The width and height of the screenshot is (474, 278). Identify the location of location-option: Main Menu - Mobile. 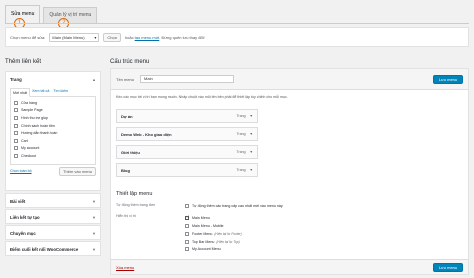
(204, 225).